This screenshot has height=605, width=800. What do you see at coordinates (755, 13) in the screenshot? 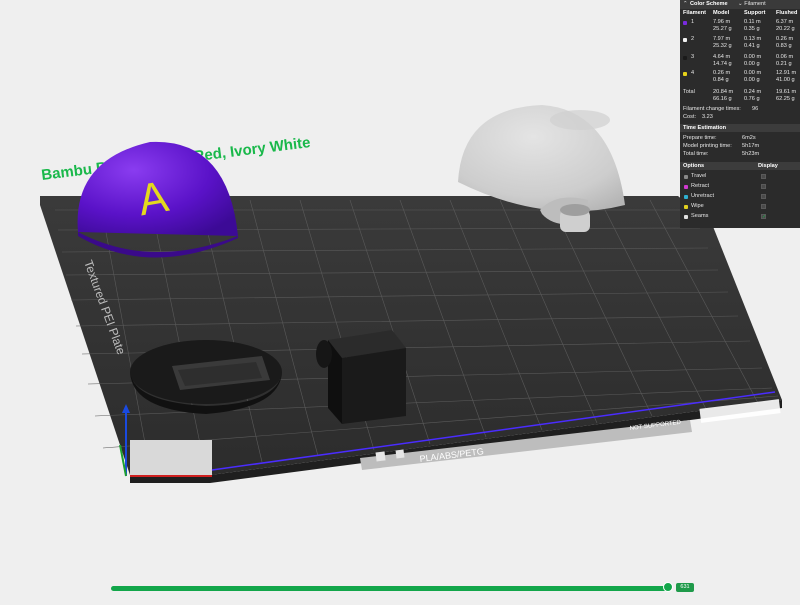
I see `col-header-support: Support` at bounding box center [755, 13].